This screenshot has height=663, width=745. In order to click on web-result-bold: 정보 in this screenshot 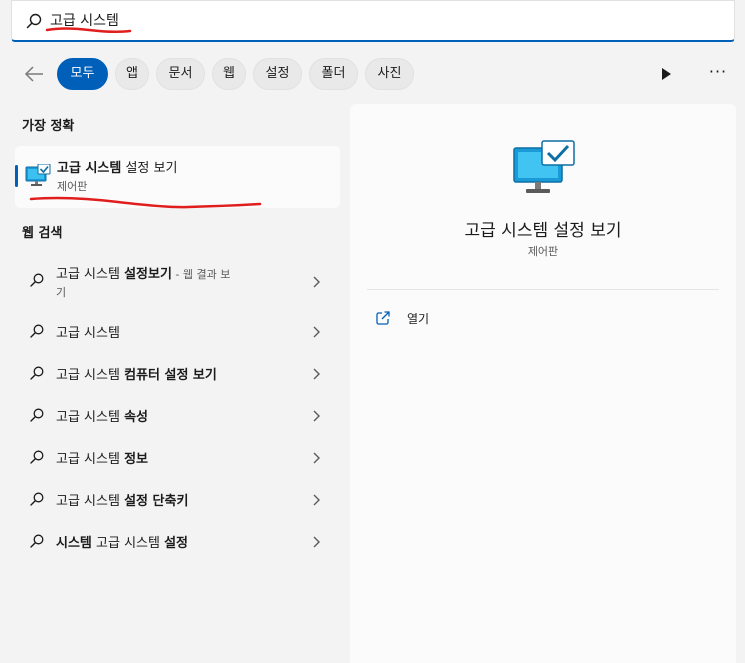, I will do `click(136, 459)`.